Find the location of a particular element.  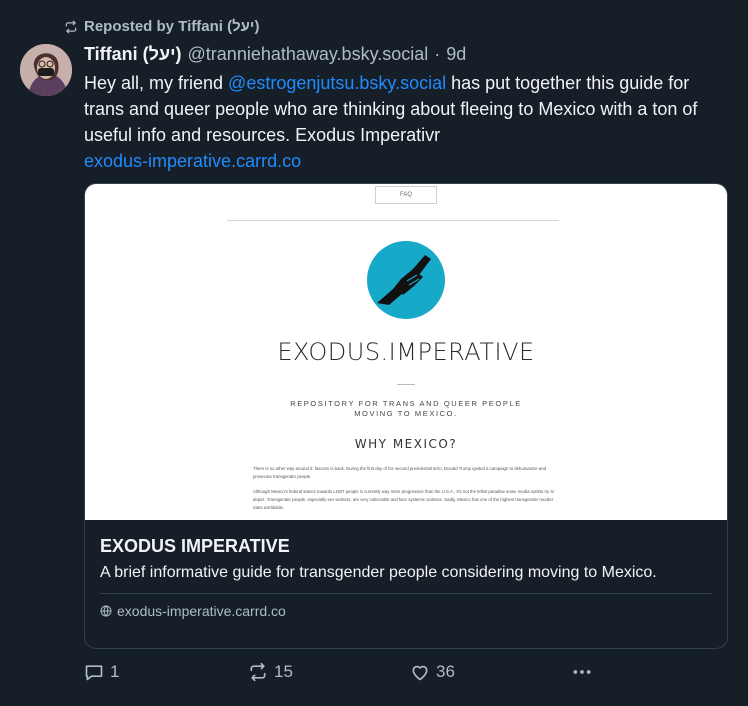

link-preview-title: EXODUS IMPERATIVE is located at coordinates (195, 546).